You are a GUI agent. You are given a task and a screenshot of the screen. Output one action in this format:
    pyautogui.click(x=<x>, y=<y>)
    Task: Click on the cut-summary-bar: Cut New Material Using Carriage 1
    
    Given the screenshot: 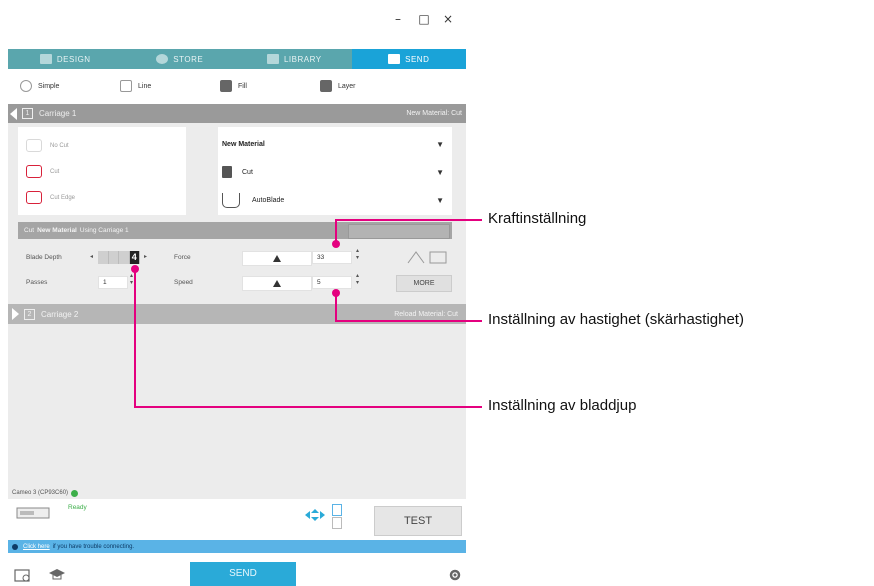 What is the action you would take?
    pyautogui.click(x=235, y=230)
    